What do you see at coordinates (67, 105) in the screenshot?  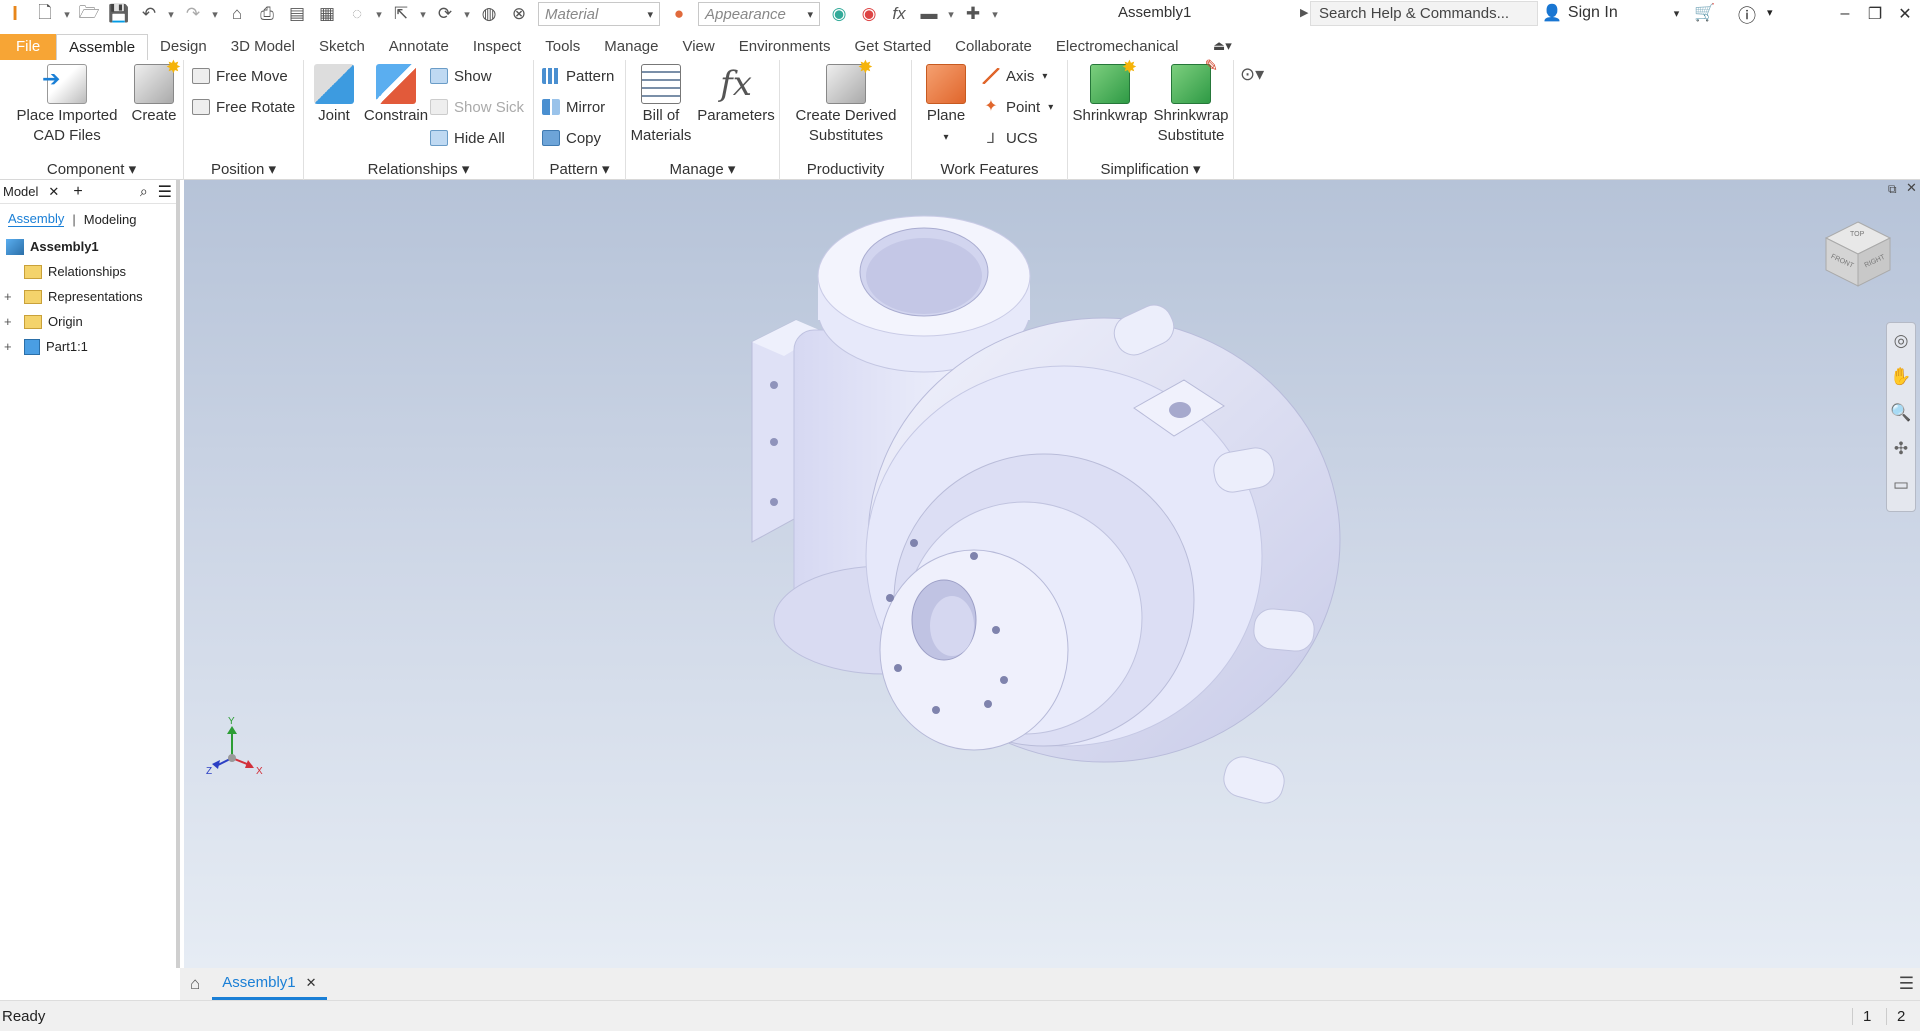 I see `place-imported-button: ➔ Place Imported CAD Files` at bounding box center [67, 105].